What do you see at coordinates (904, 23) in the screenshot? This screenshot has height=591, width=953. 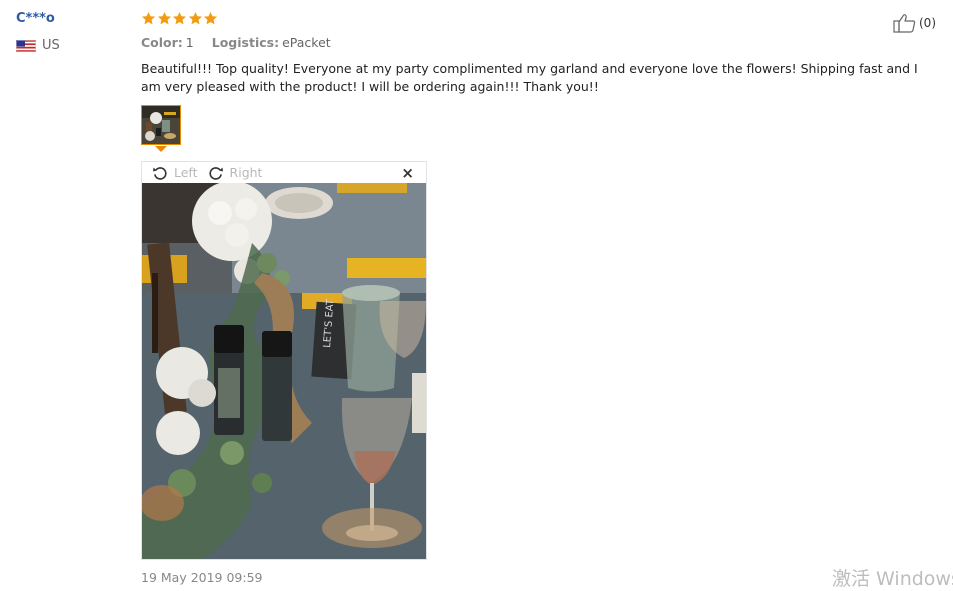 I see `thumbs-up-icon` at bounding box center [904, 23].